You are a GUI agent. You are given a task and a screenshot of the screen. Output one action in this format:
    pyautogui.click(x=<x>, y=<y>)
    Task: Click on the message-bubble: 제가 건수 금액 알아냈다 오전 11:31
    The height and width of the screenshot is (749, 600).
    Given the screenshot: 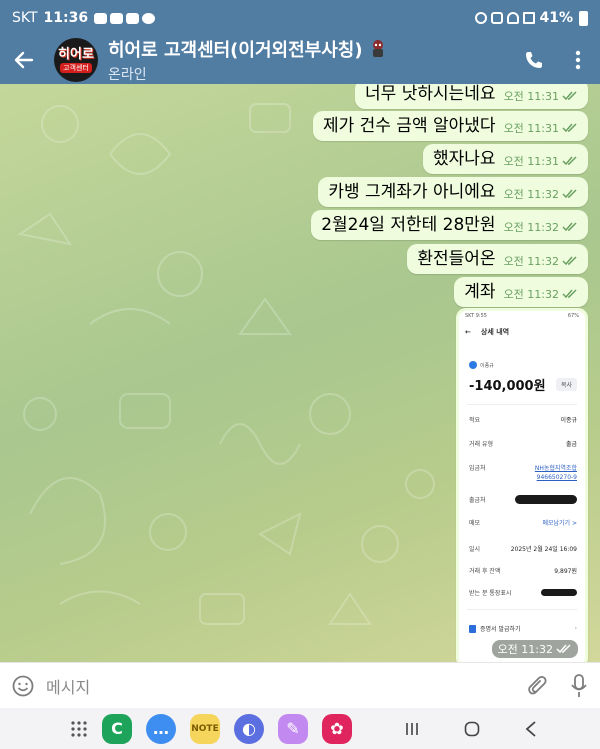 What is the action you would take?
    pyautogui.click(x=450, y=126)
    